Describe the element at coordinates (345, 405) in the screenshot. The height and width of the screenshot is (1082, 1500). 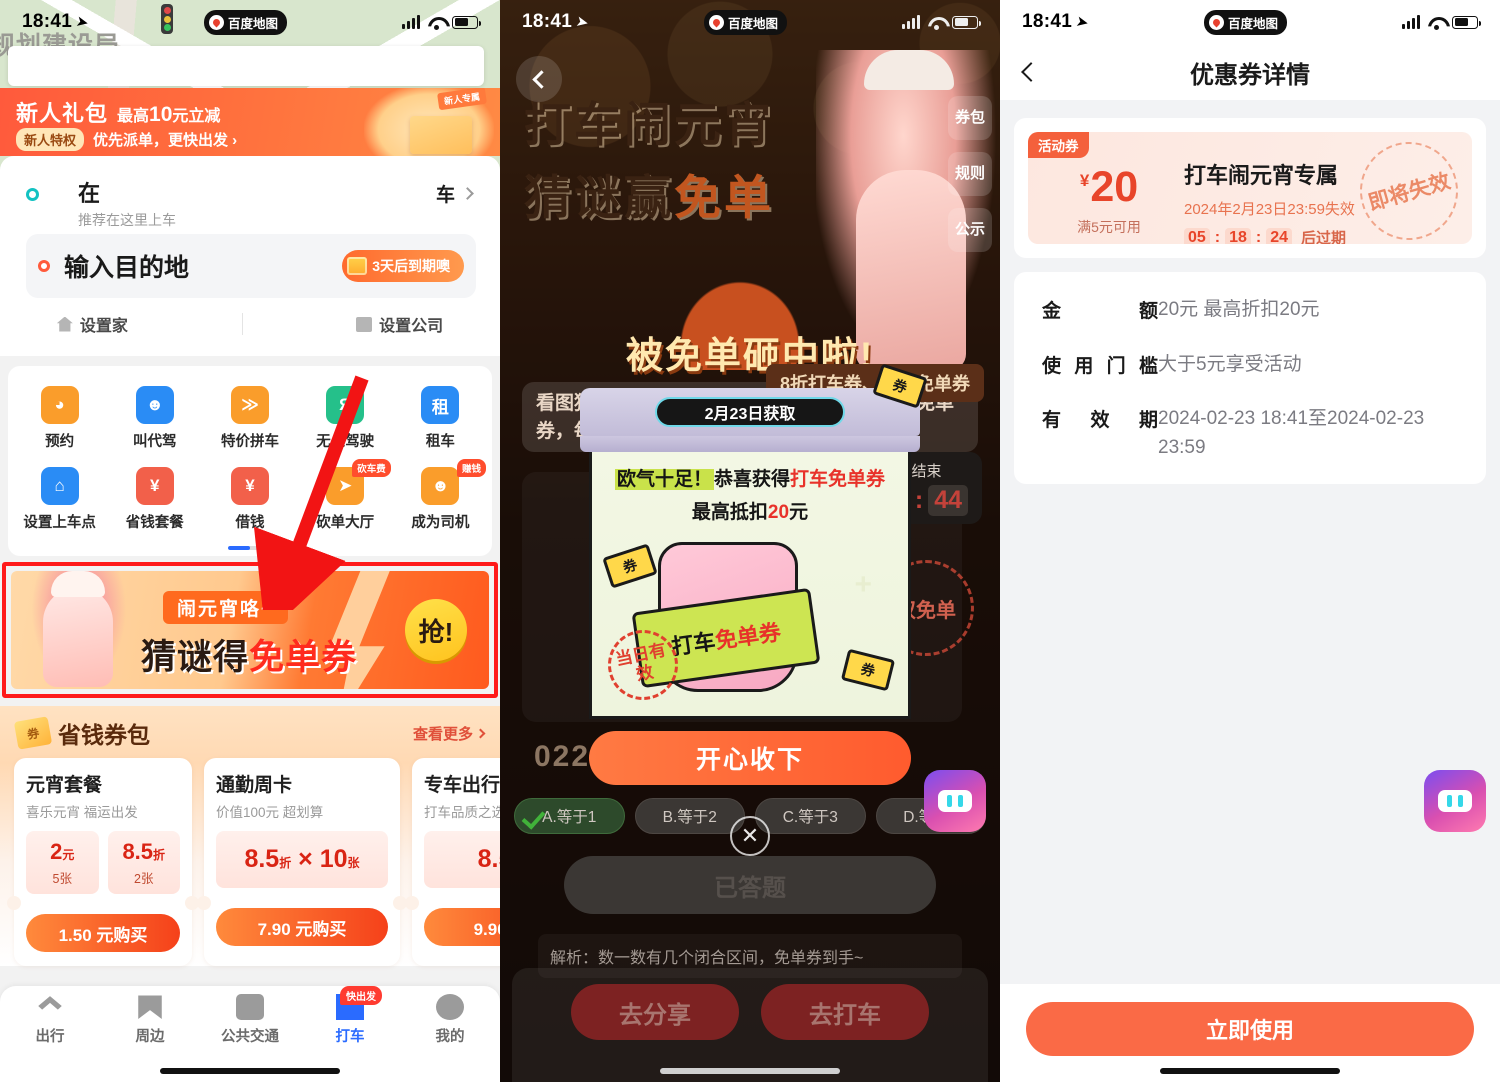
I see `robotaxi-icon: Я` at that location.